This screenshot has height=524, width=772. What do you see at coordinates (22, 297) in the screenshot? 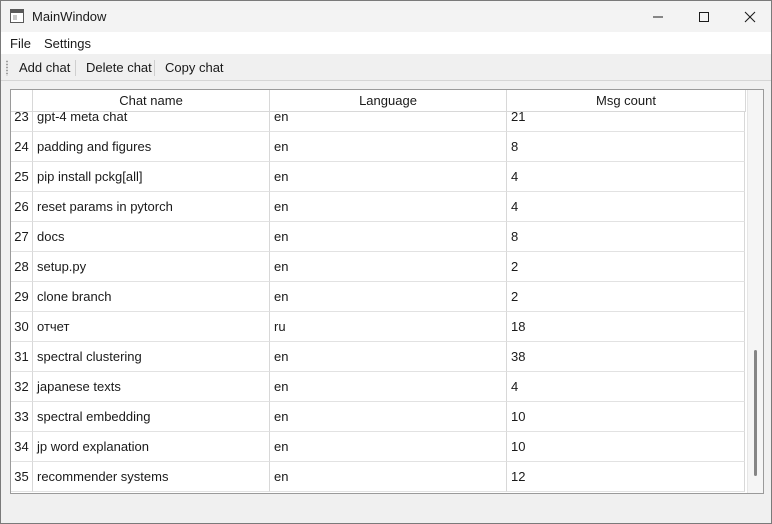
I see `row-number-header: 29` at bounding box center [22, 297].